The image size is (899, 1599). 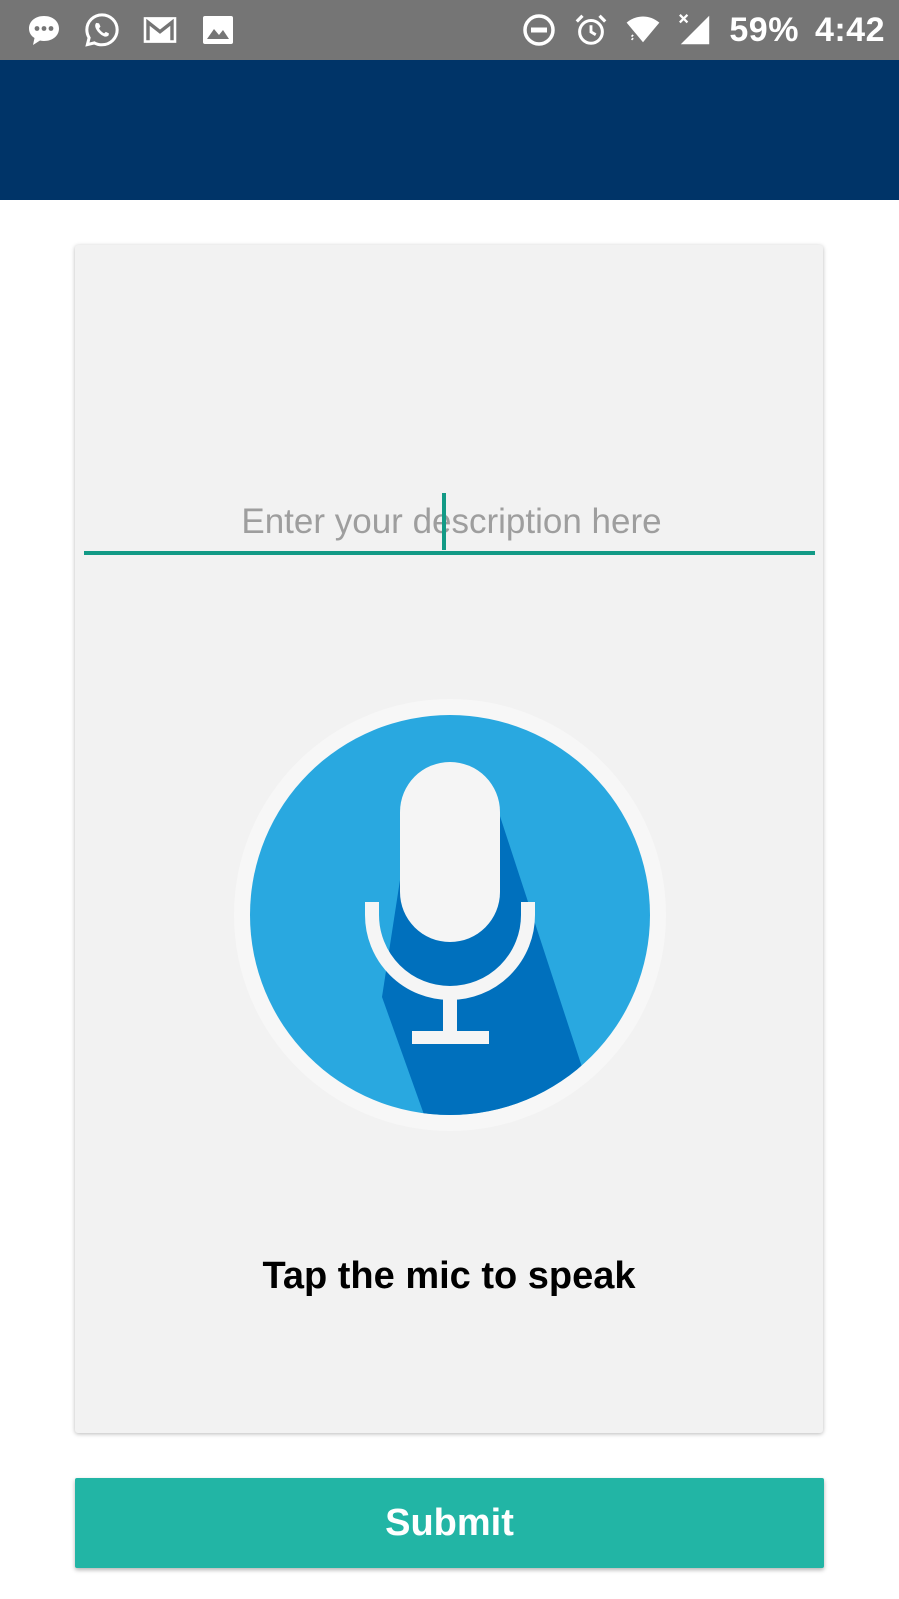 I want to click on notification-icons, so click(x=131, y=30).